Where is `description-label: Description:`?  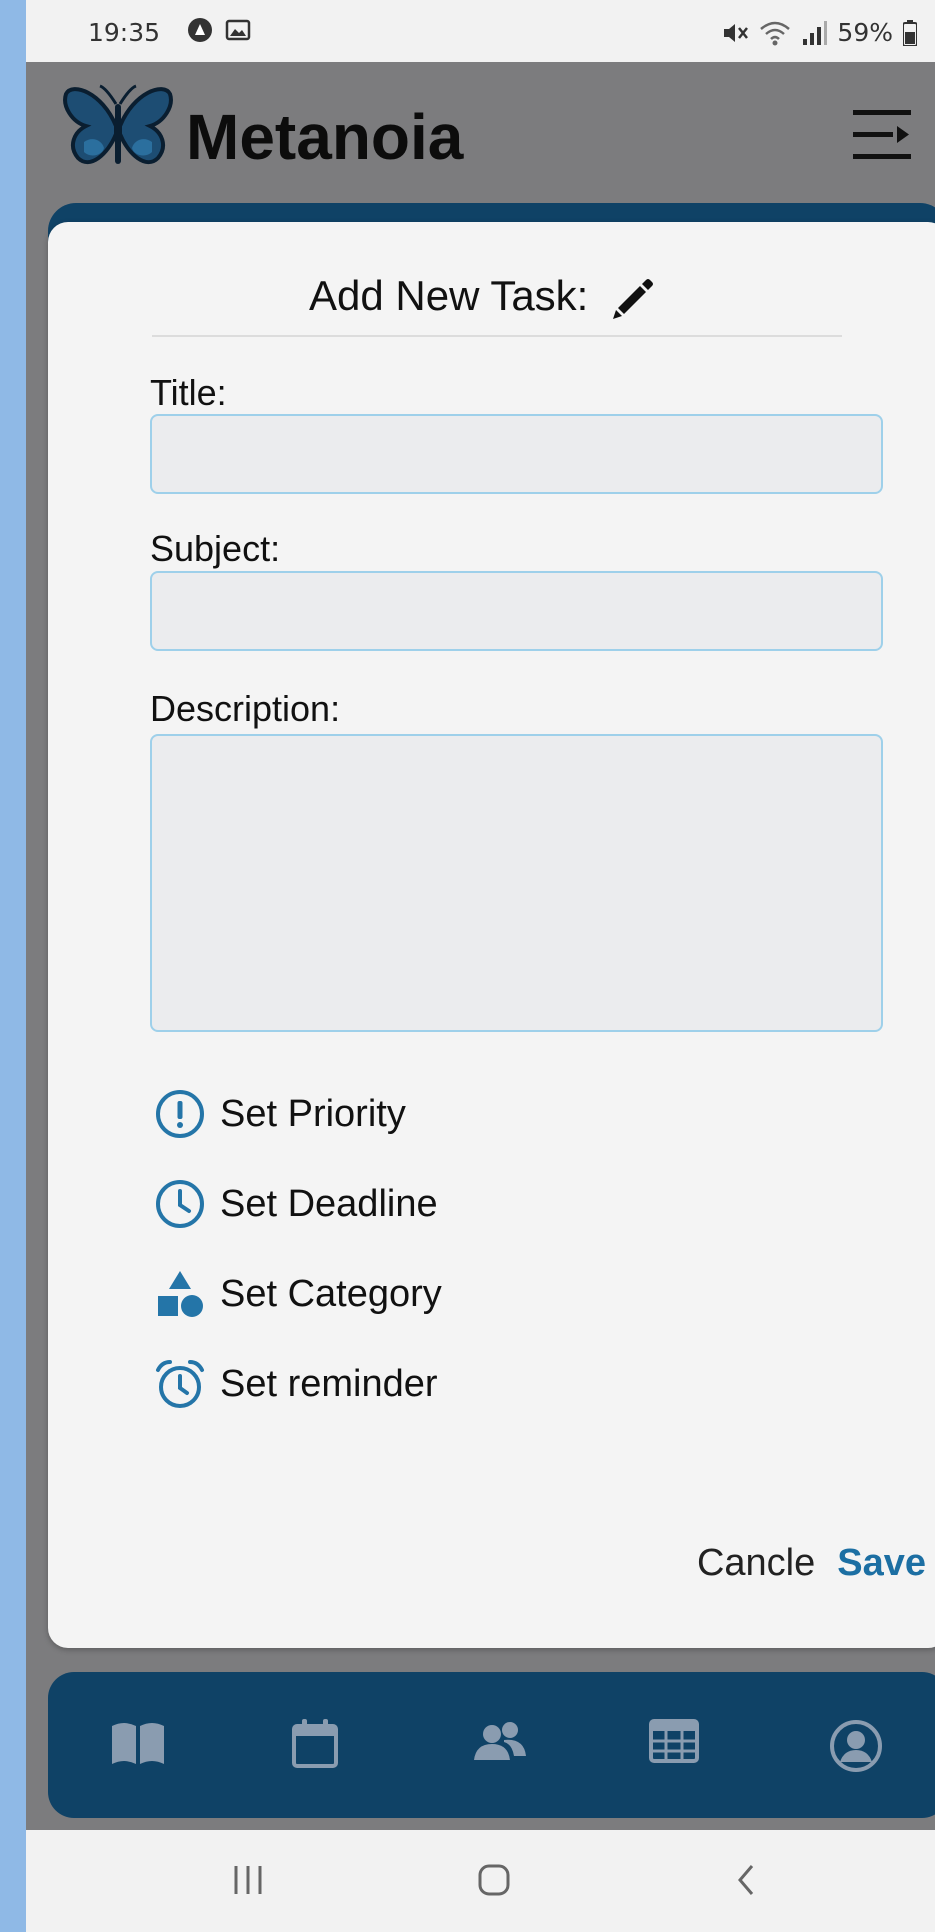
description-label: Description: is located at coordinates (245, 708).